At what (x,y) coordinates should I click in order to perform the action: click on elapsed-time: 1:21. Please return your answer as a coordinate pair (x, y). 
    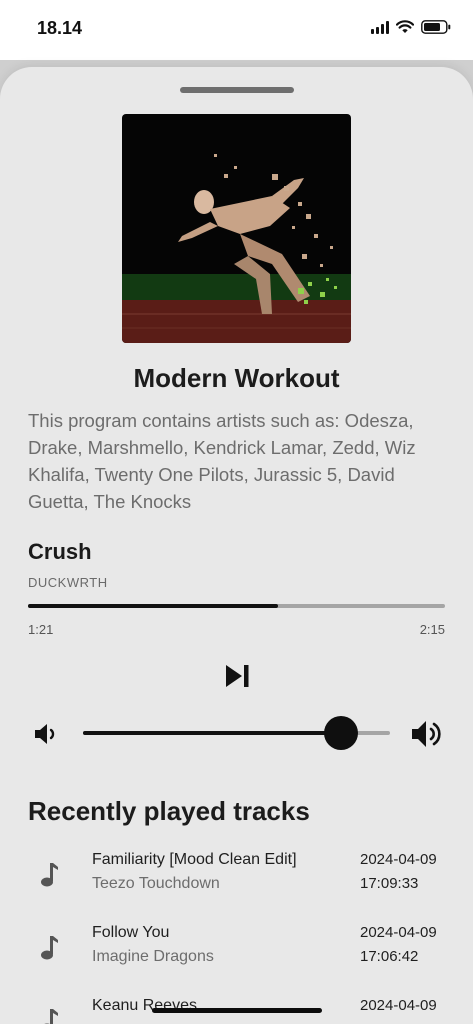
    Looking at the image, I should click on (41, 629).